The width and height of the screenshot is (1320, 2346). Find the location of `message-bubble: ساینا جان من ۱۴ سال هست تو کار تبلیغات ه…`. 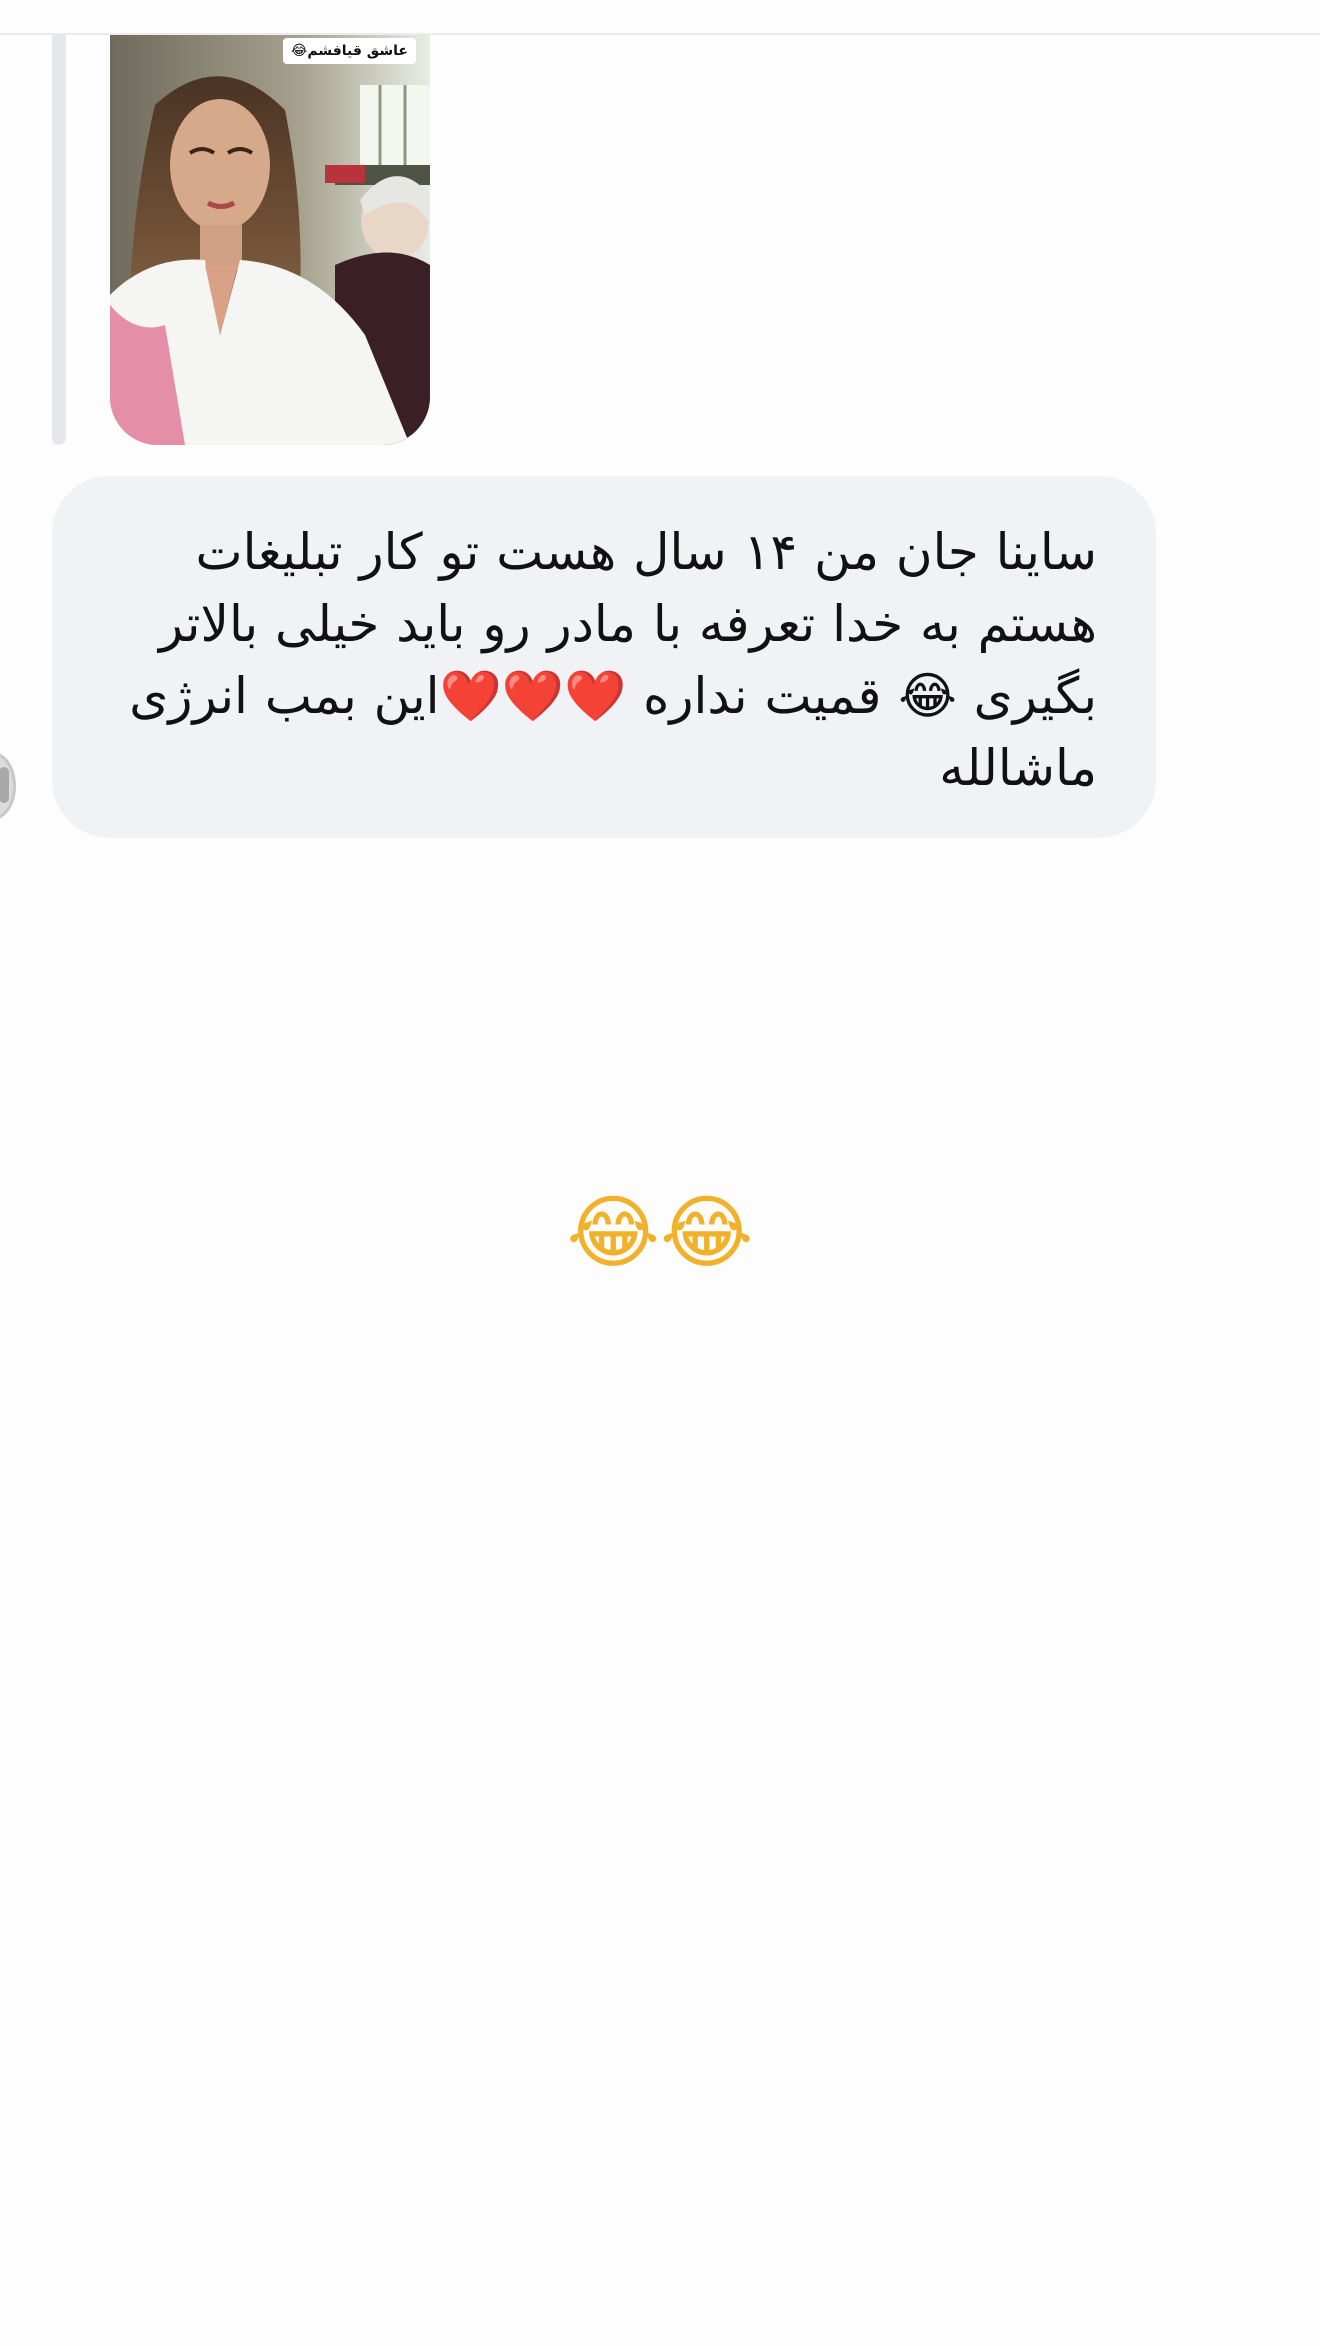

message-bubble: ساینا جان من ۱۴ سال هست تو کار تبلیغات ه… is located at coordinates (604, 657).